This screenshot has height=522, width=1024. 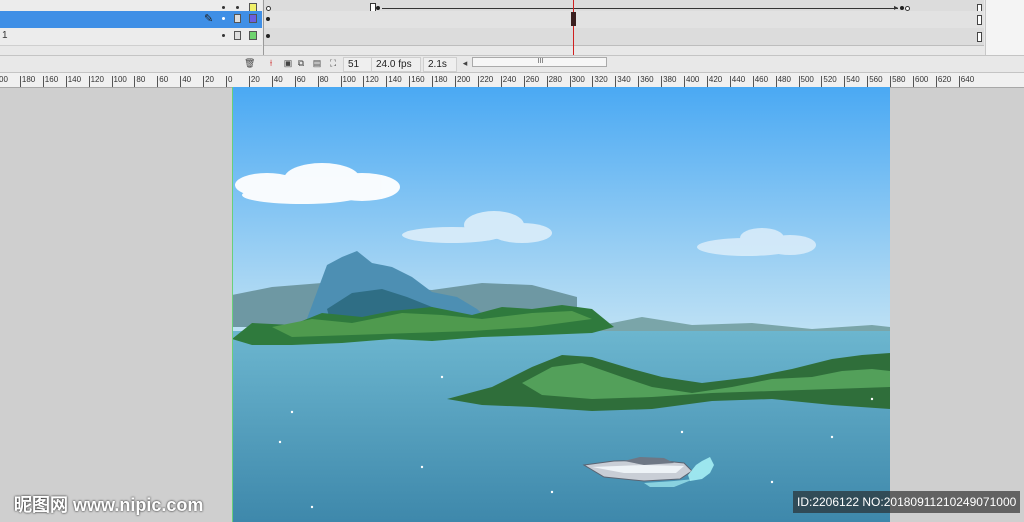 What do you see at coordinates (907, 502) in the screenshot?
I see `watermark-right: ID:2206122 NO:20180911210249071000` at bounding box center [907, 502].